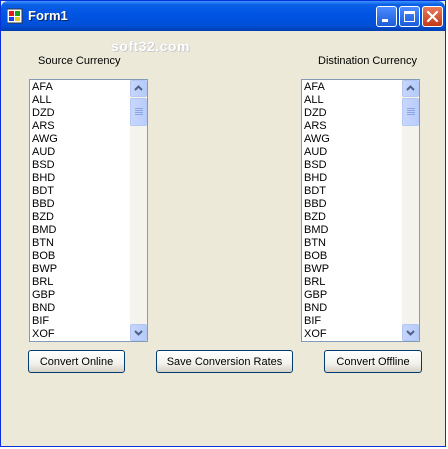 The height and width of the screenshot is (449, 448). I want to click on convert-online-button: Convert Online, so click(76, 361).